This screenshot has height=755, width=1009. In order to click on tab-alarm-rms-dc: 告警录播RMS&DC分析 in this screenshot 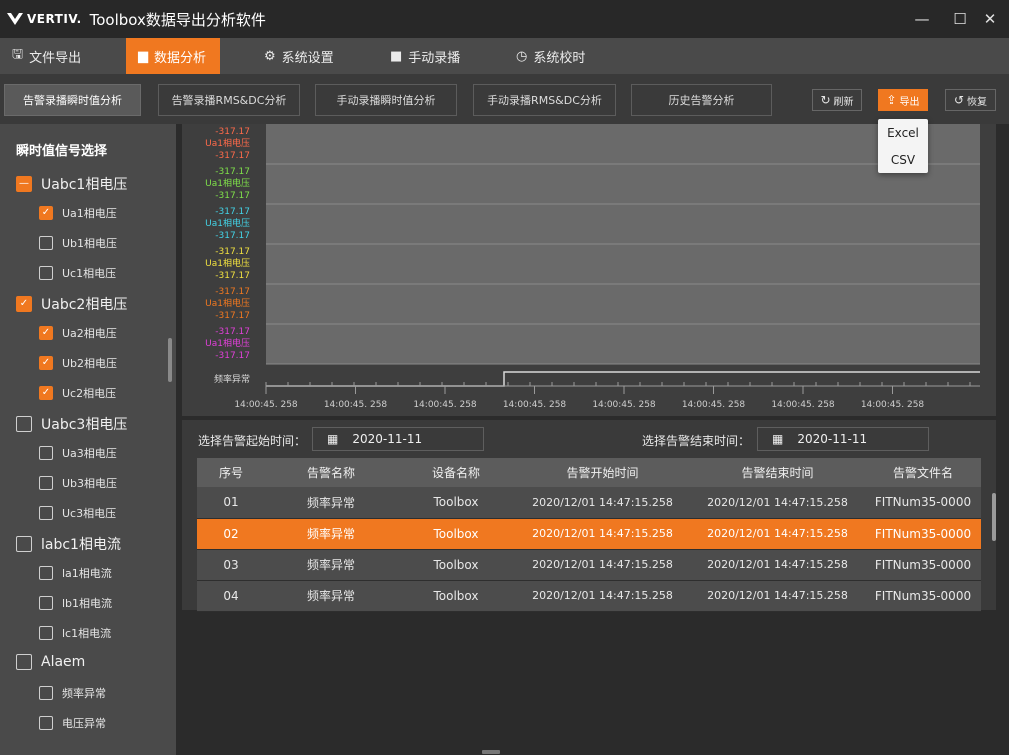, I will do `click(229, 100)`.